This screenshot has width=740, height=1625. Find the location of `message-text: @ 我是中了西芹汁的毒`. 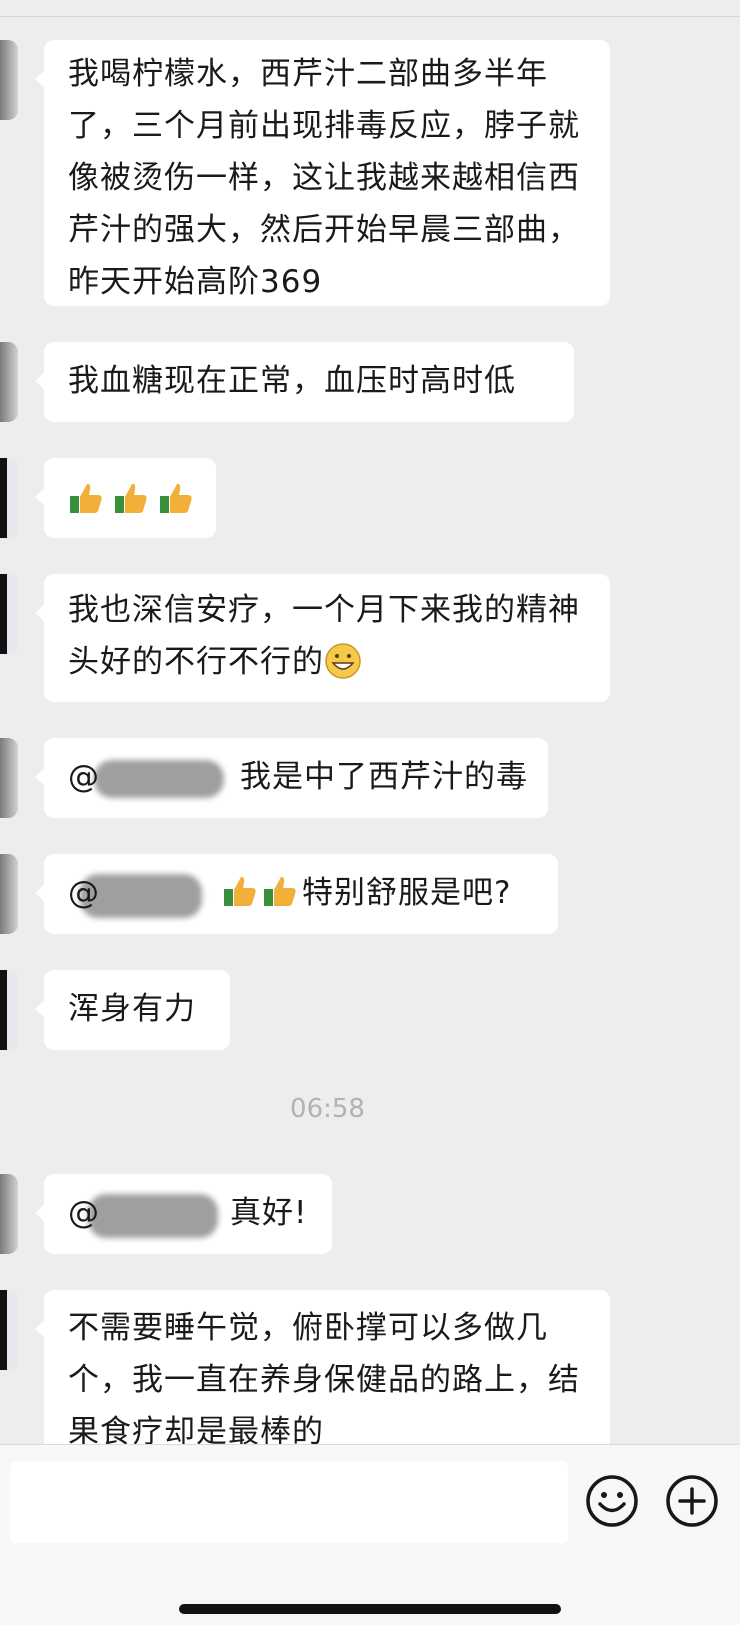

message-text: @ 我是中了西芹汁的毒 is located at coordinates (299, 777).